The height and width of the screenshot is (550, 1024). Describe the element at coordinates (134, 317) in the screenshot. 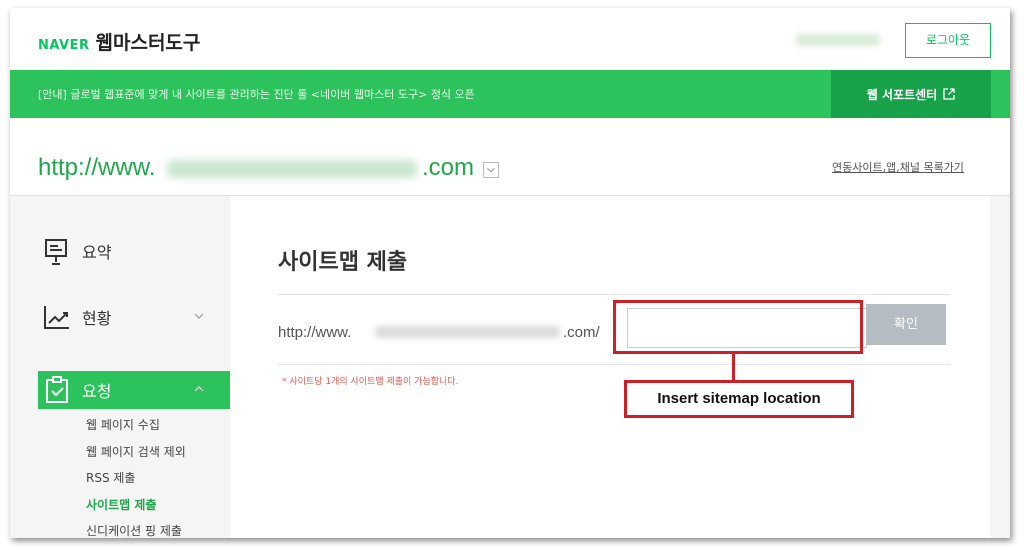

I see `sidebar-item-status: 현황` at that location.